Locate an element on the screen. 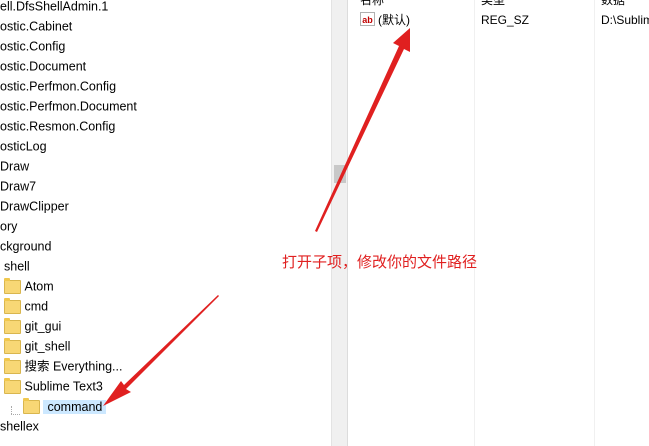 This screenshot has height=446, width=649. annotation-text: 打开子项，修改你的文件路径 is located at coordinates (380, 262).